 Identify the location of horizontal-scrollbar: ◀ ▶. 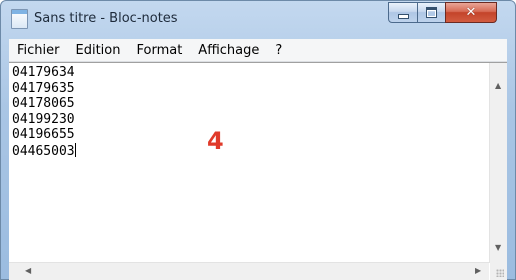
(249, 271).